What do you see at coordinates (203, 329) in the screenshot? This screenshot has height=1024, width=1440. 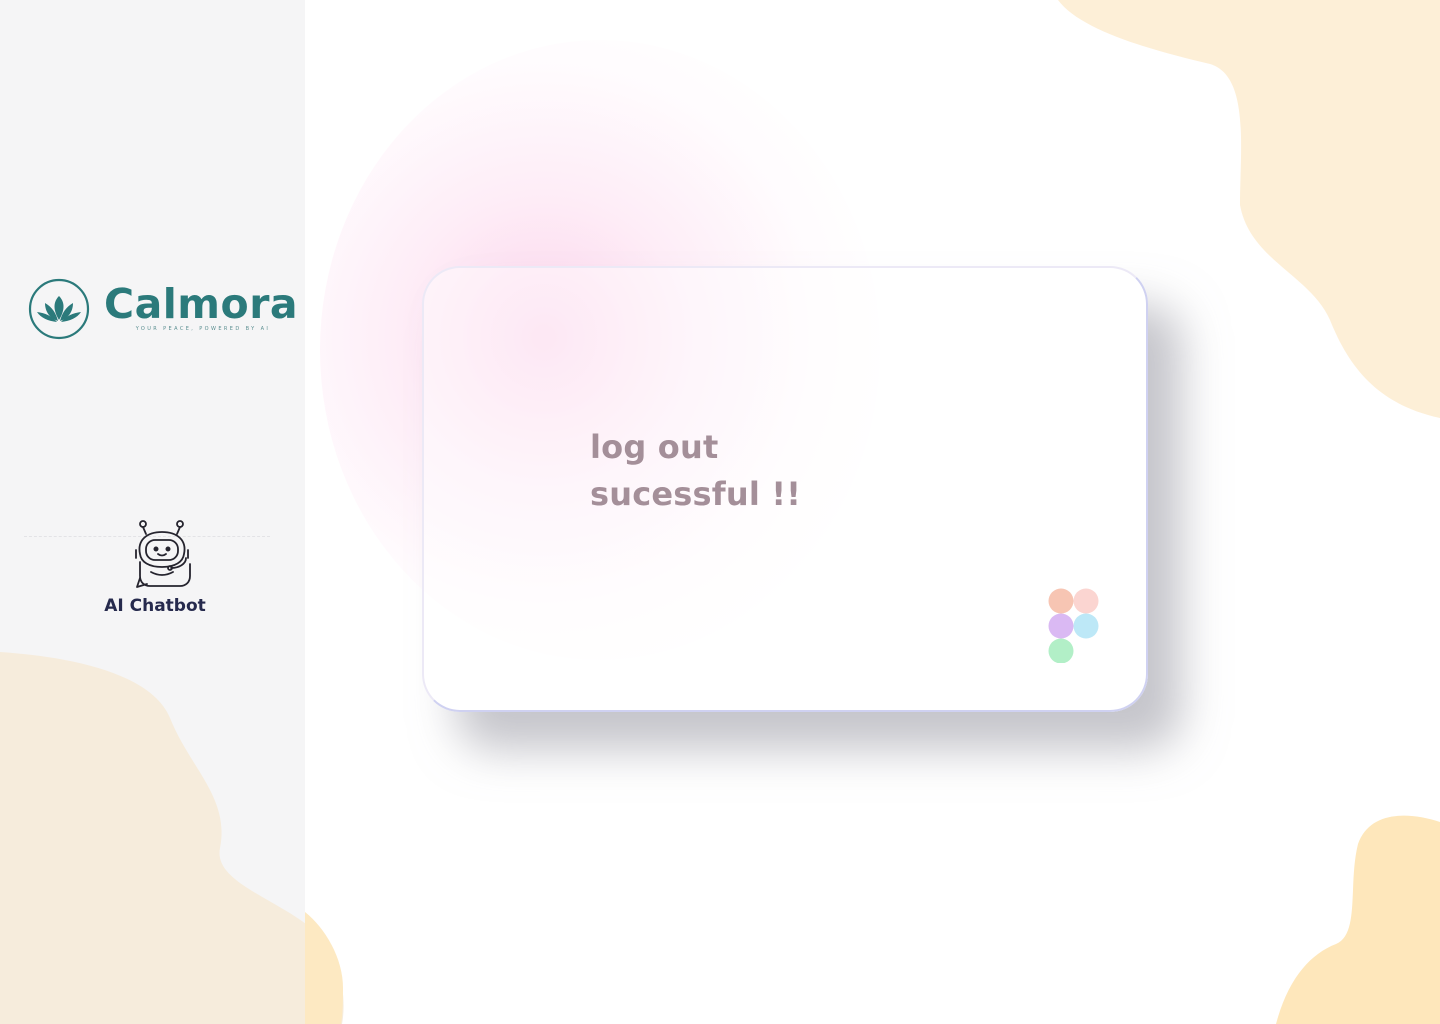 I see `brand-tagline: YOUR PEACE, POWERED BY AI` at bounding box center [203, 329].